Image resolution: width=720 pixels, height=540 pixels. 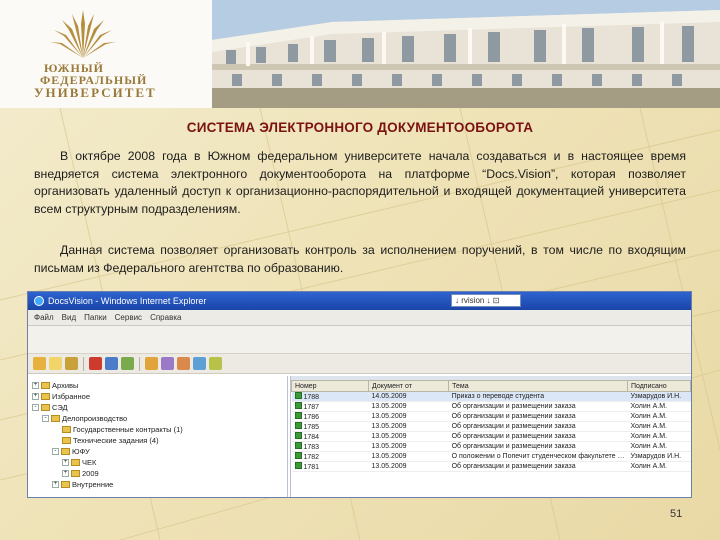 What do you see at coordinates (55, 385) in the screenshot?
I see `tree-item-archives: + Архивы` at bounding box center [55, 385].